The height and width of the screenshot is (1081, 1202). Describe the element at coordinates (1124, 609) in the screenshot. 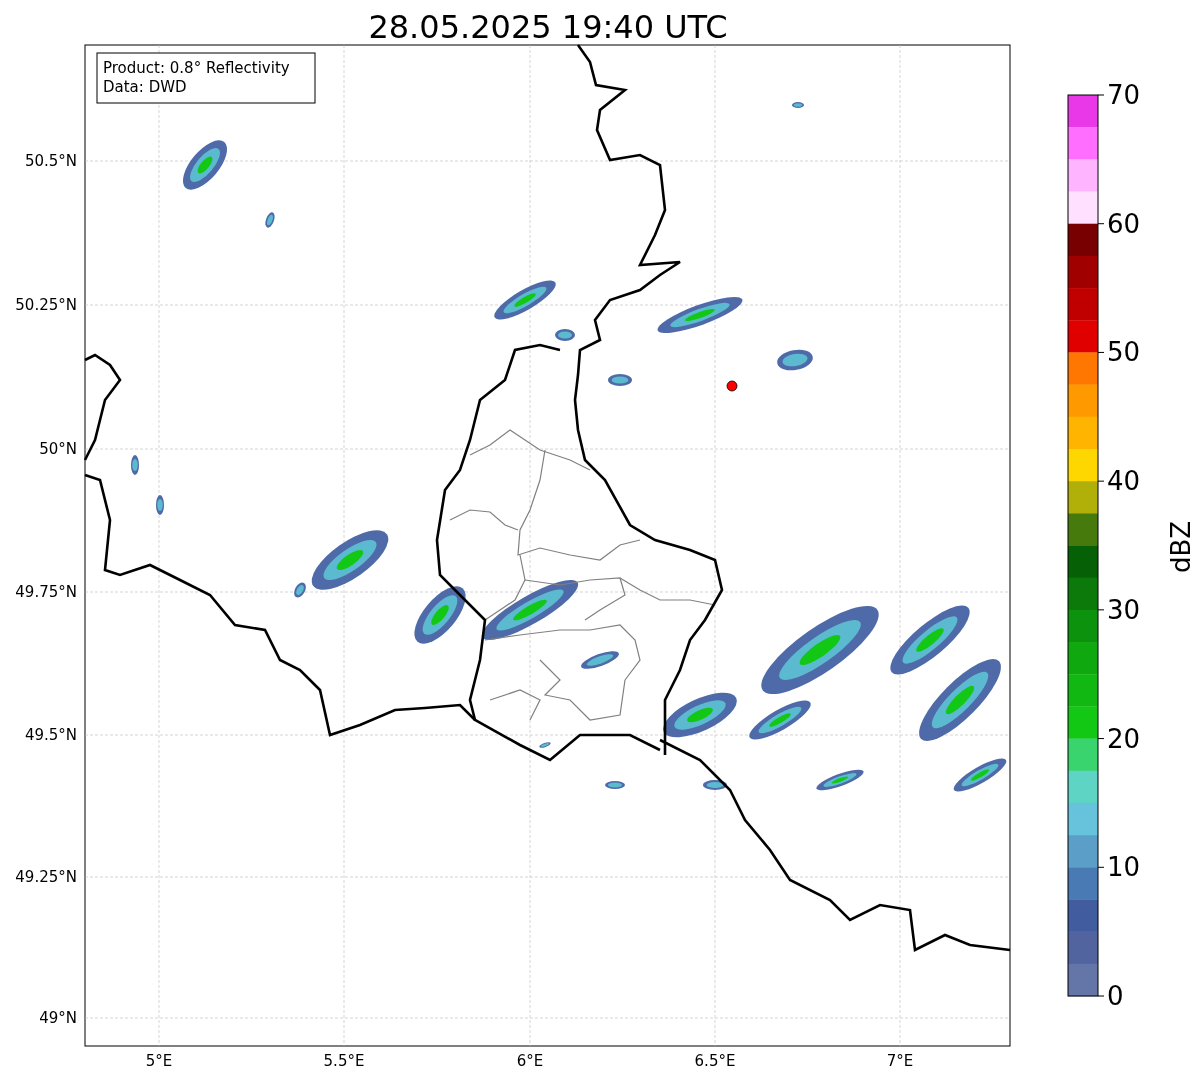

I see `colorbar-tick-label: 30` at that location.